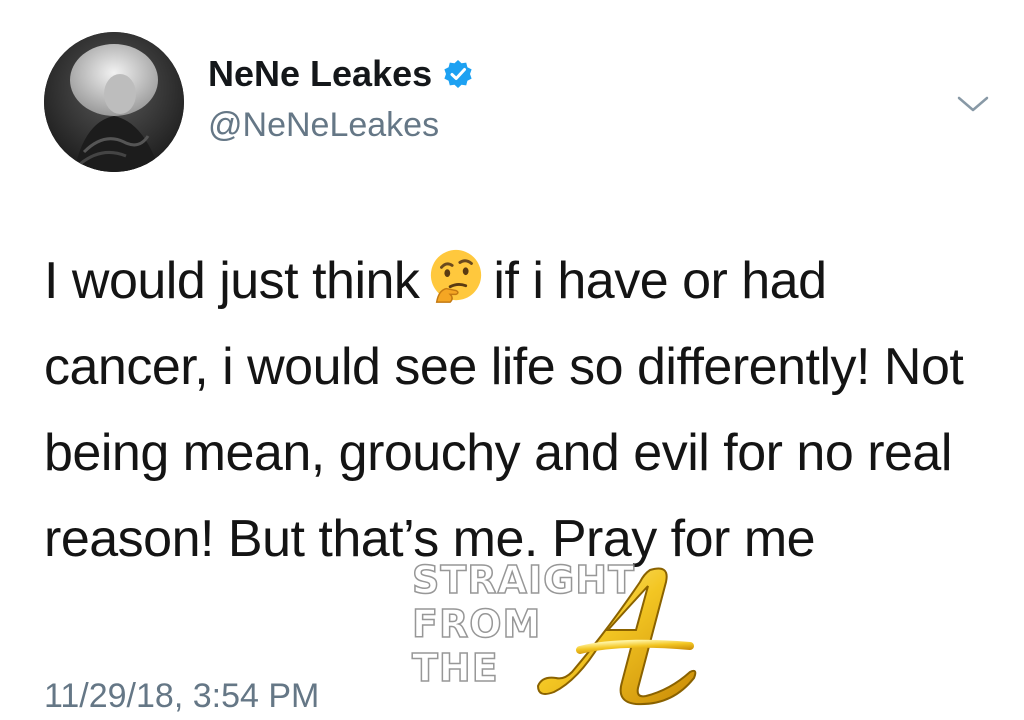 The width and height of the screenshot is (1024, 720). Describe the element at coordinates (458, 74) in the screenshot. I see `verified-badge-icon` at that location.